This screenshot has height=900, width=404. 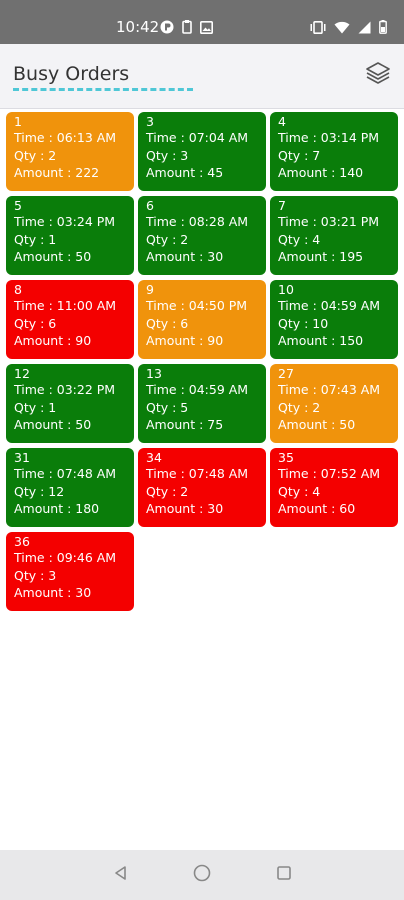 I want to click on order-amount: Amount : 222, so click(x=57, y=172).